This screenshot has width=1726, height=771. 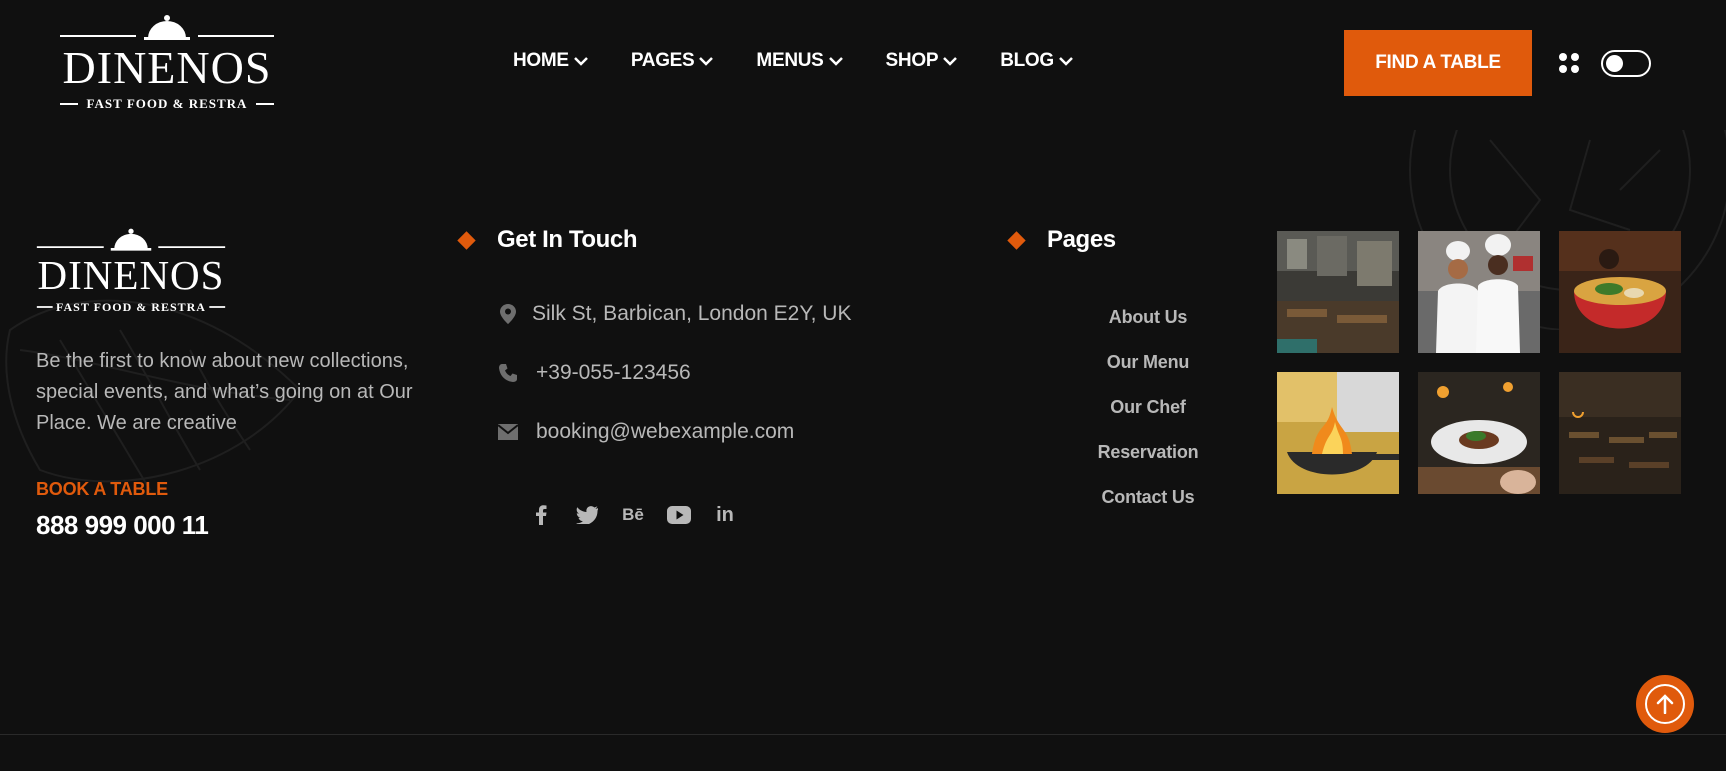 I want to click on contact-heading-label: Get In Touch, so click(x=567, y=239).